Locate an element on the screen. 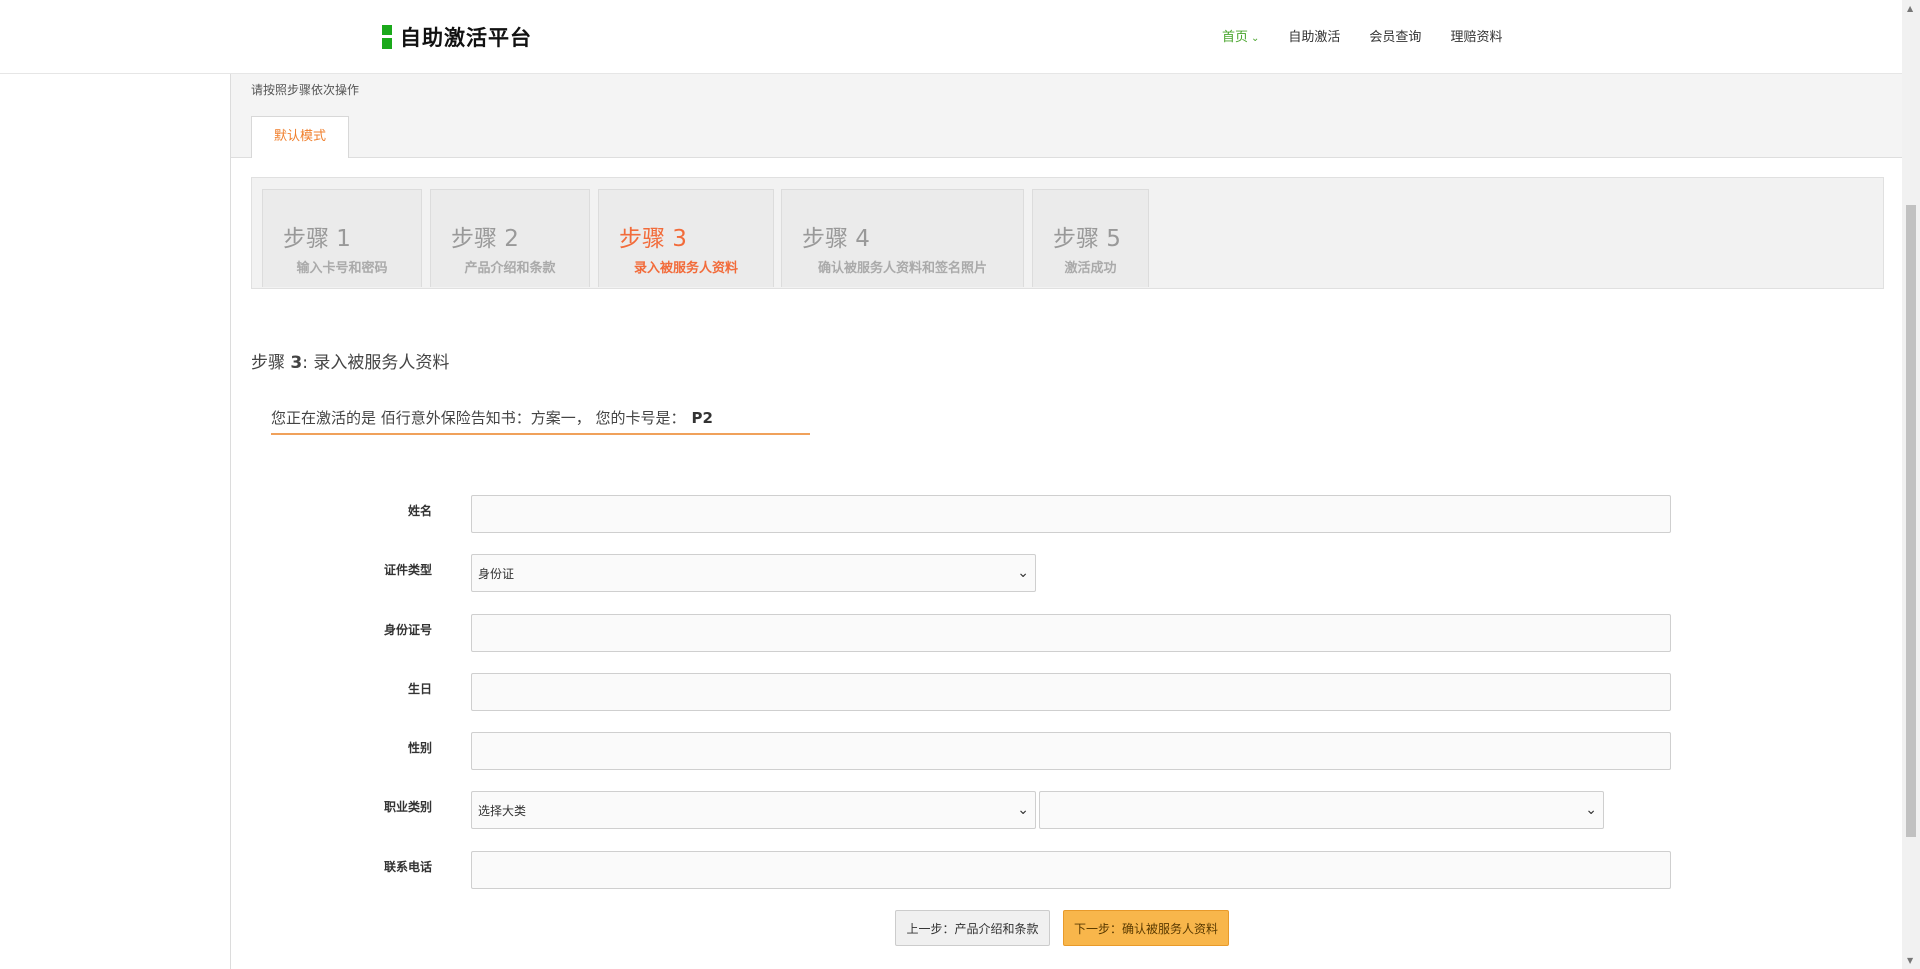 The image size is (1920, 969). main-nav: 首页 ⌄ 自助激活 会员查询 理赔资料 is located at coordinates (1376, 35).